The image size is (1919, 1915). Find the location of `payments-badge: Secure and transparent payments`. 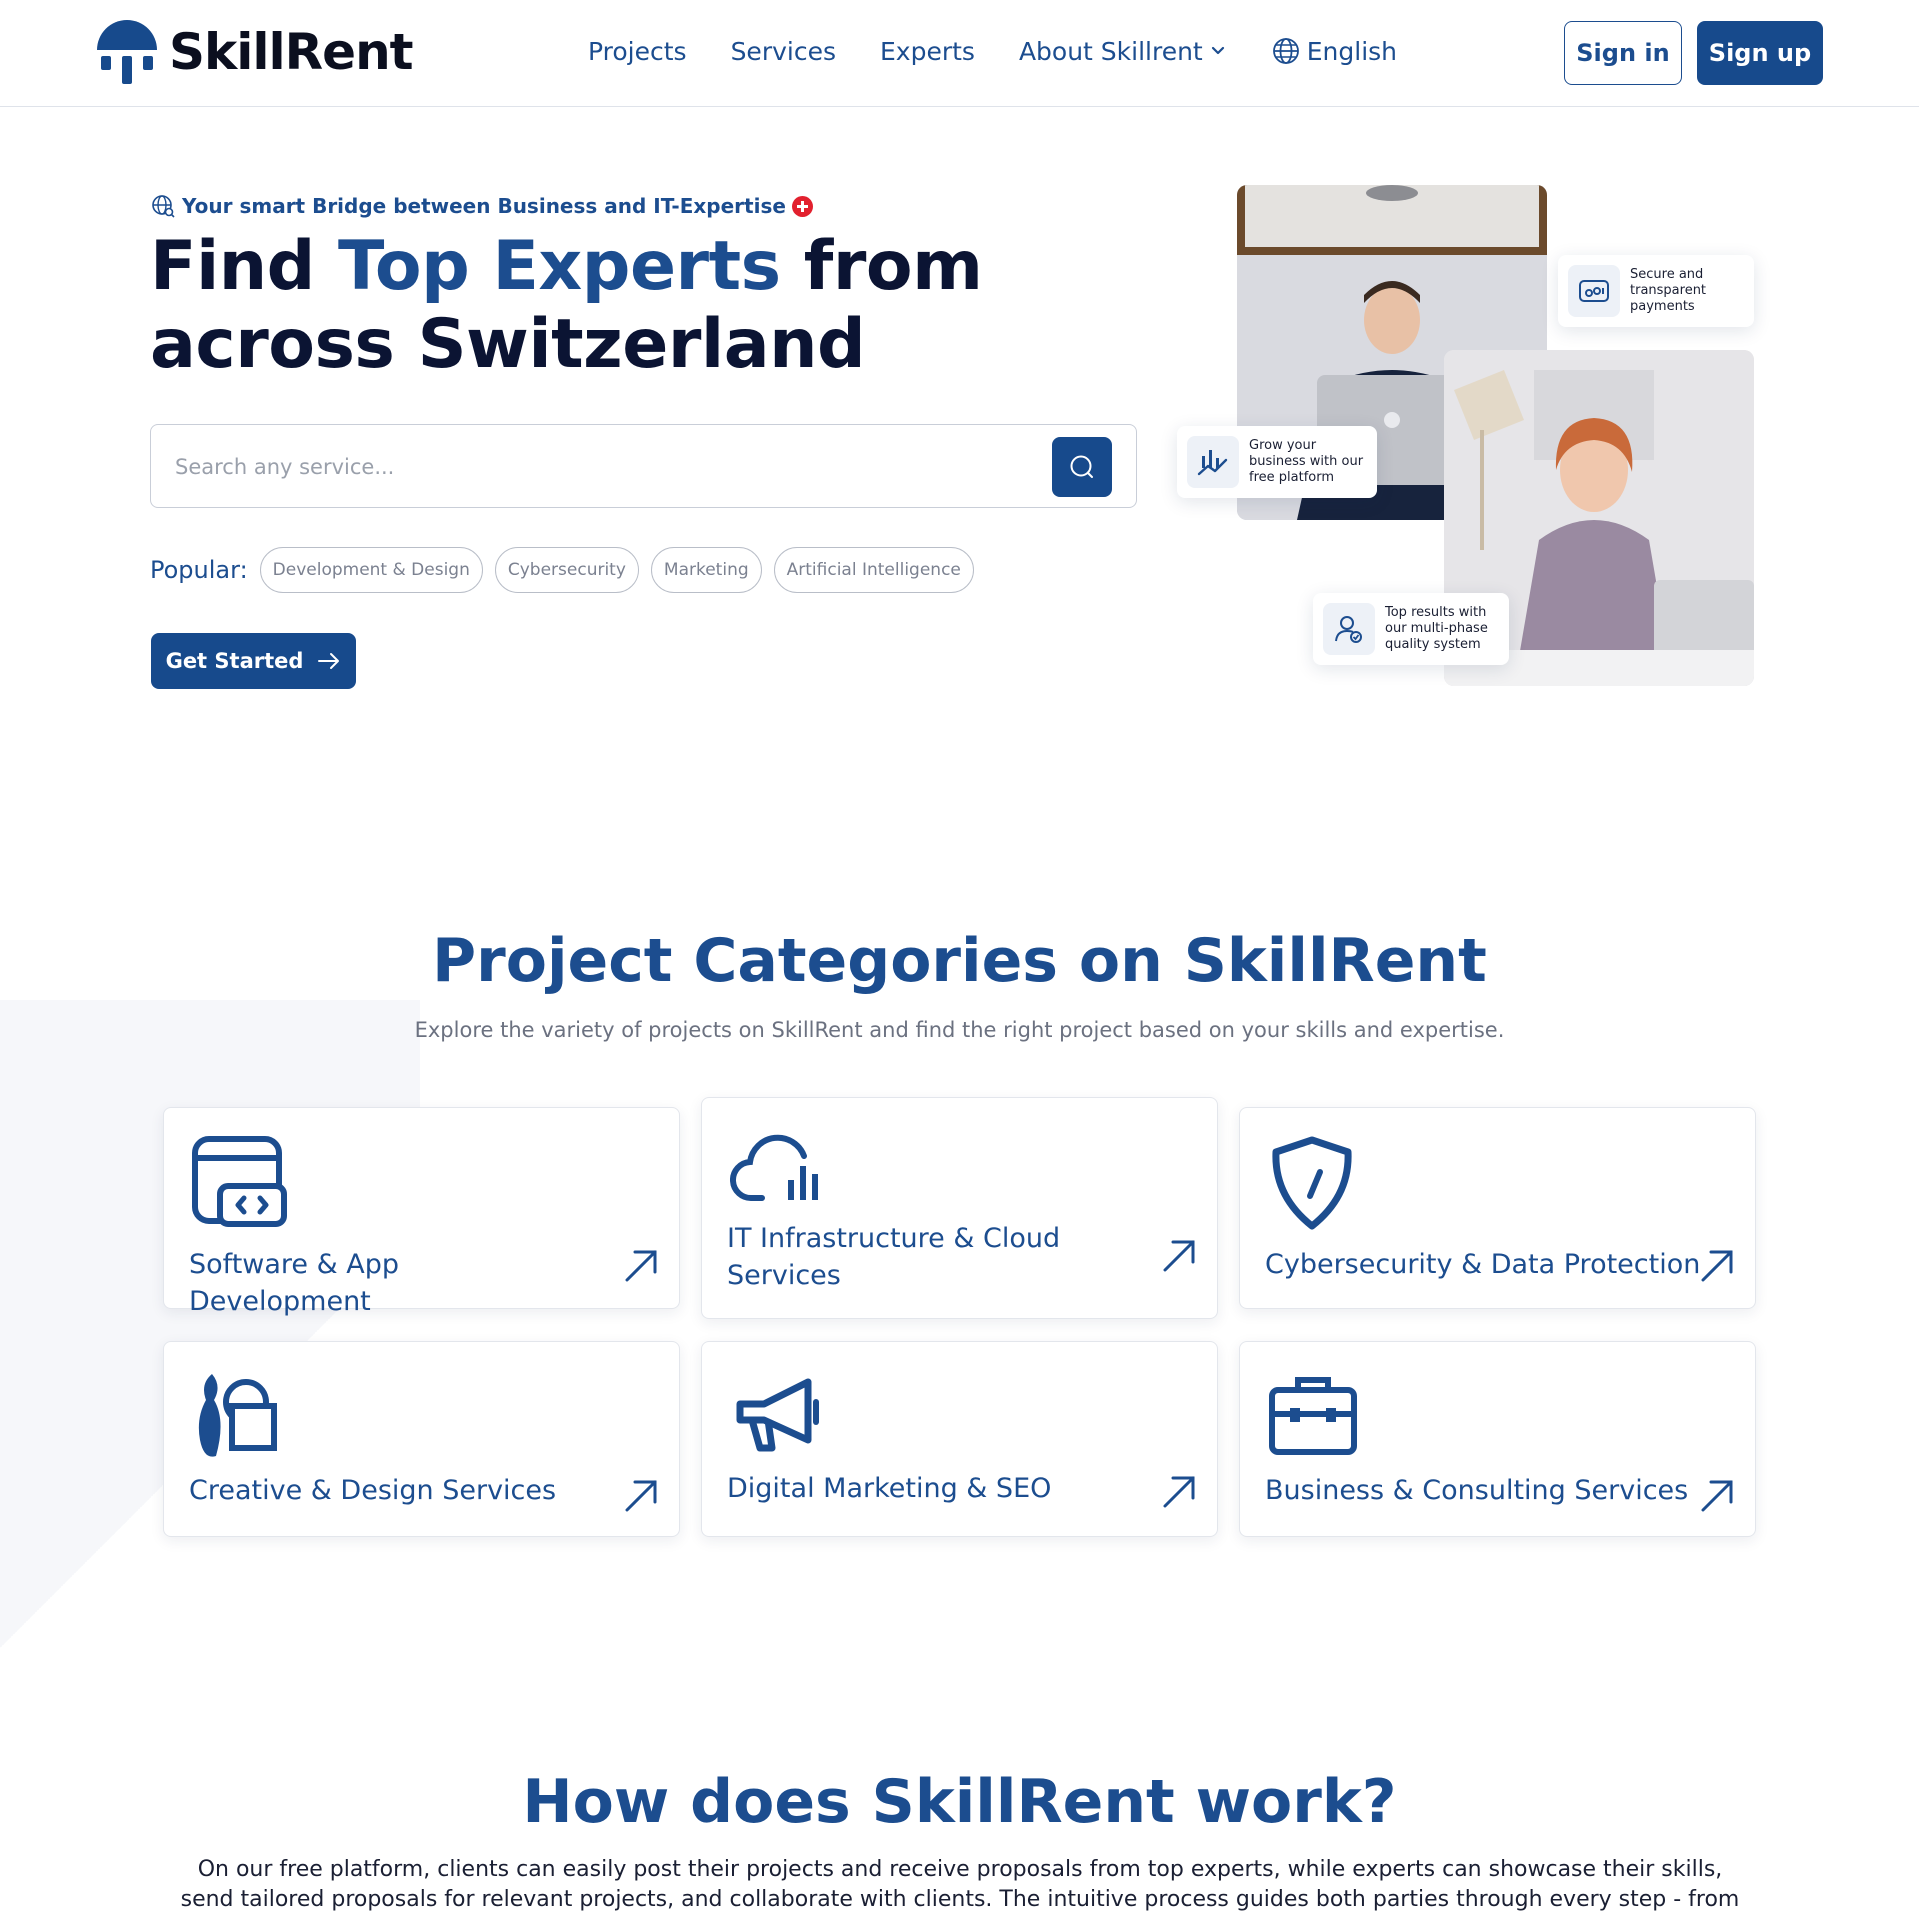

payments-badge: Secure and transparent payments is located at coordinates (1656, 291).